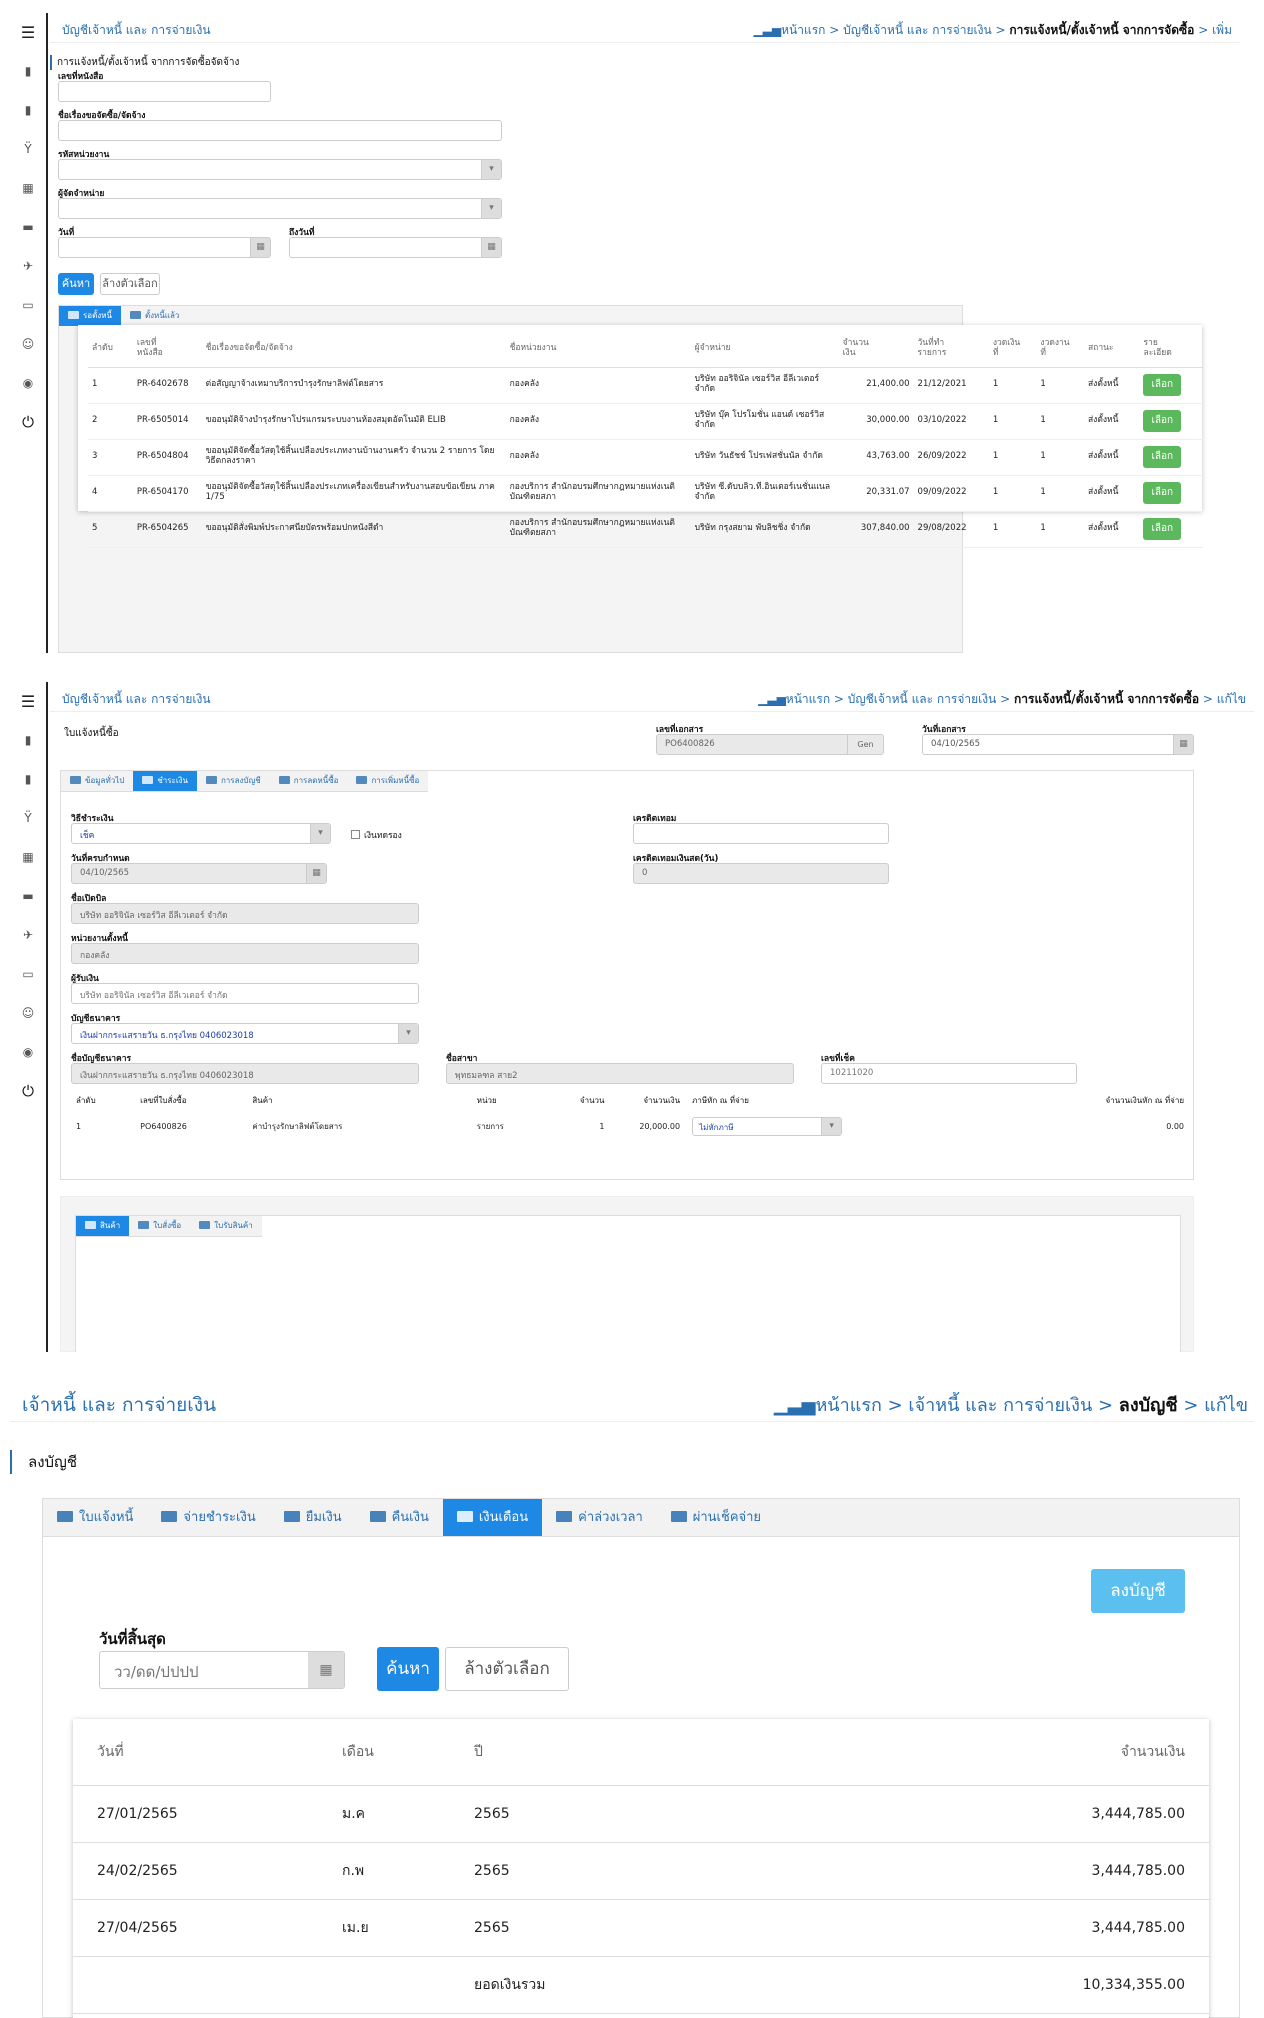  I want to click on id-card-icon, so click(135, 315).